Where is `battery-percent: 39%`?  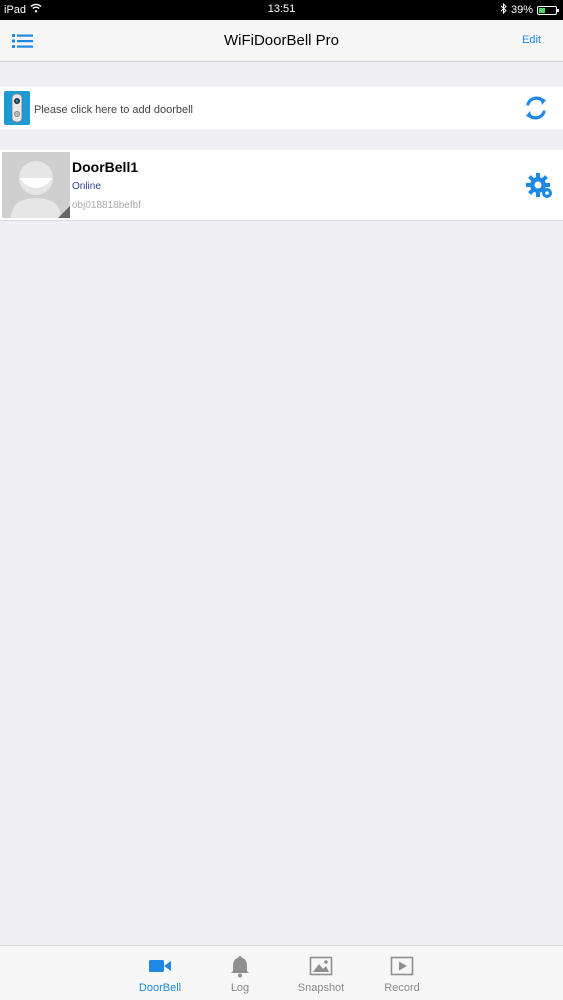 battery-percent: 39% is located at coordinates (521, 10).